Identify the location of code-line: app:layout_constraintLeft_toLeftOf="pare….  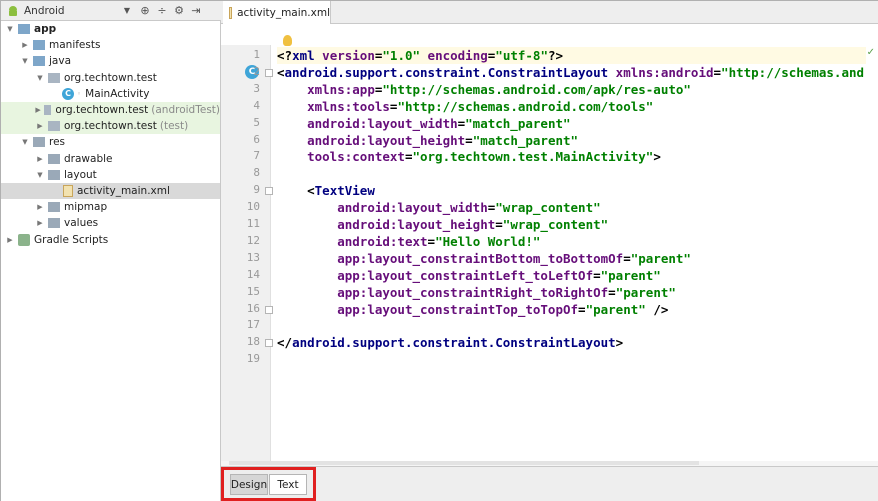
(469, 275).